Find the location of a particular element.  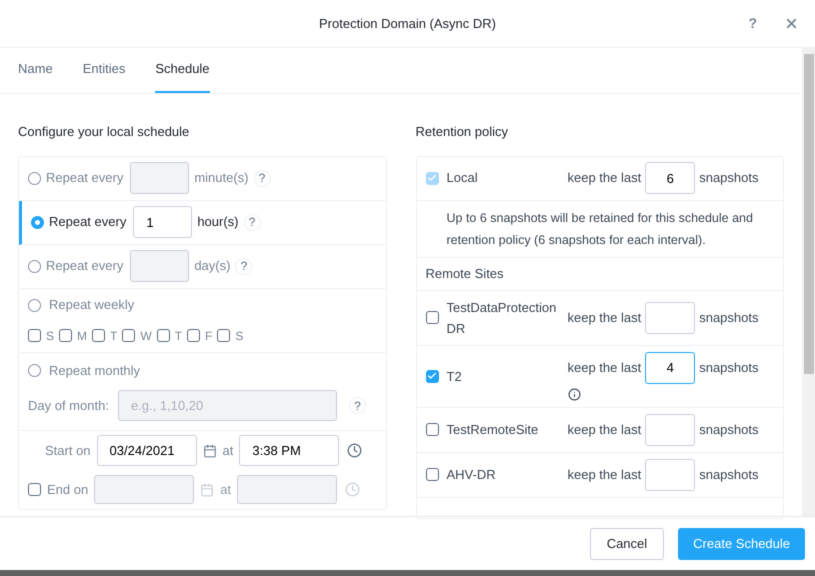

unit-label: day(s) is located at coordinates (212, 266).